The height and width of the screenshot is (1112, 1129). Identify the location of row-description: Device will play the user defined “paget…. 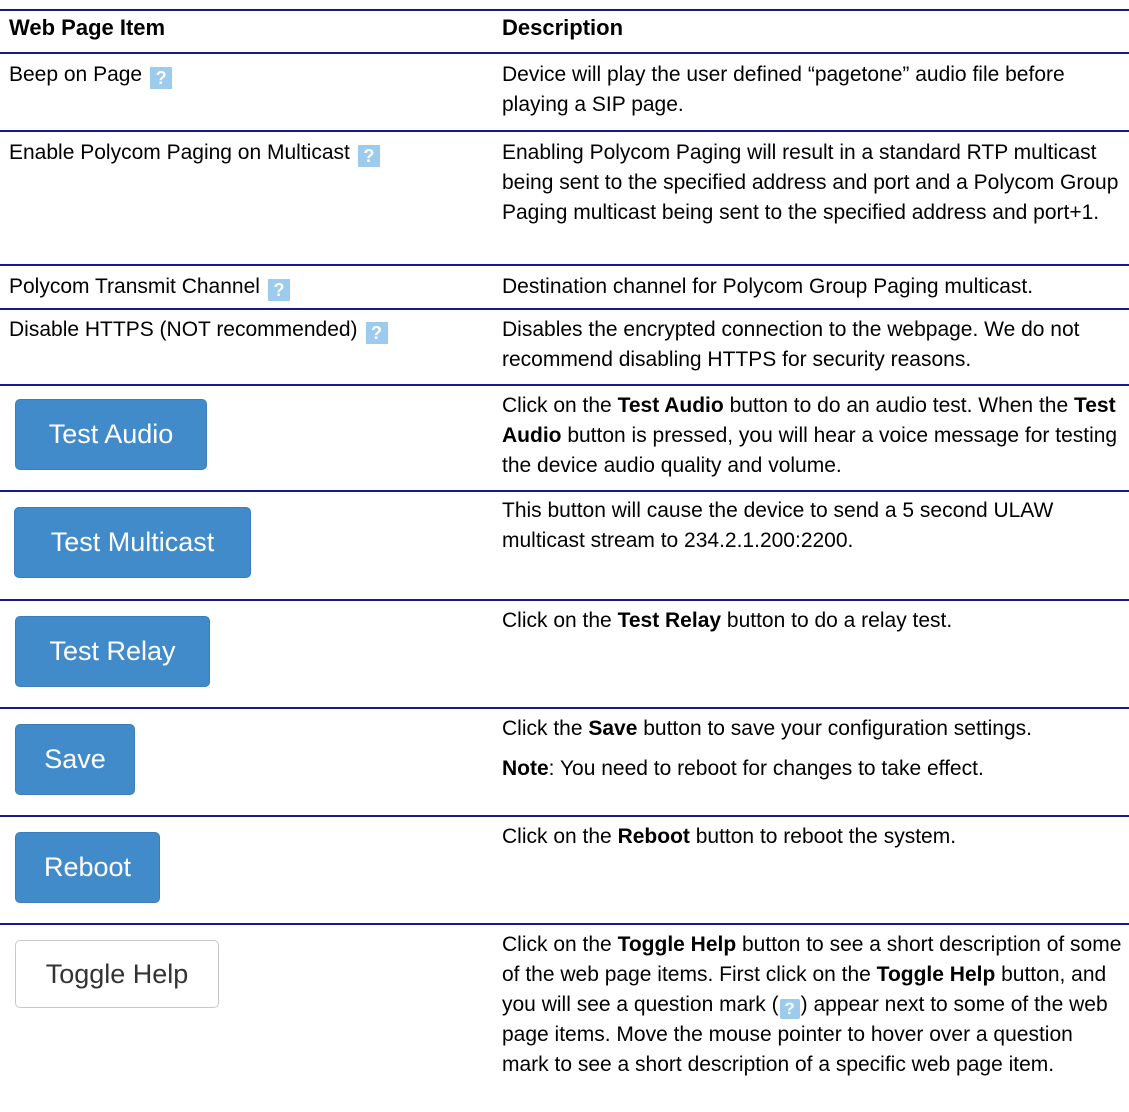
(783, 89).